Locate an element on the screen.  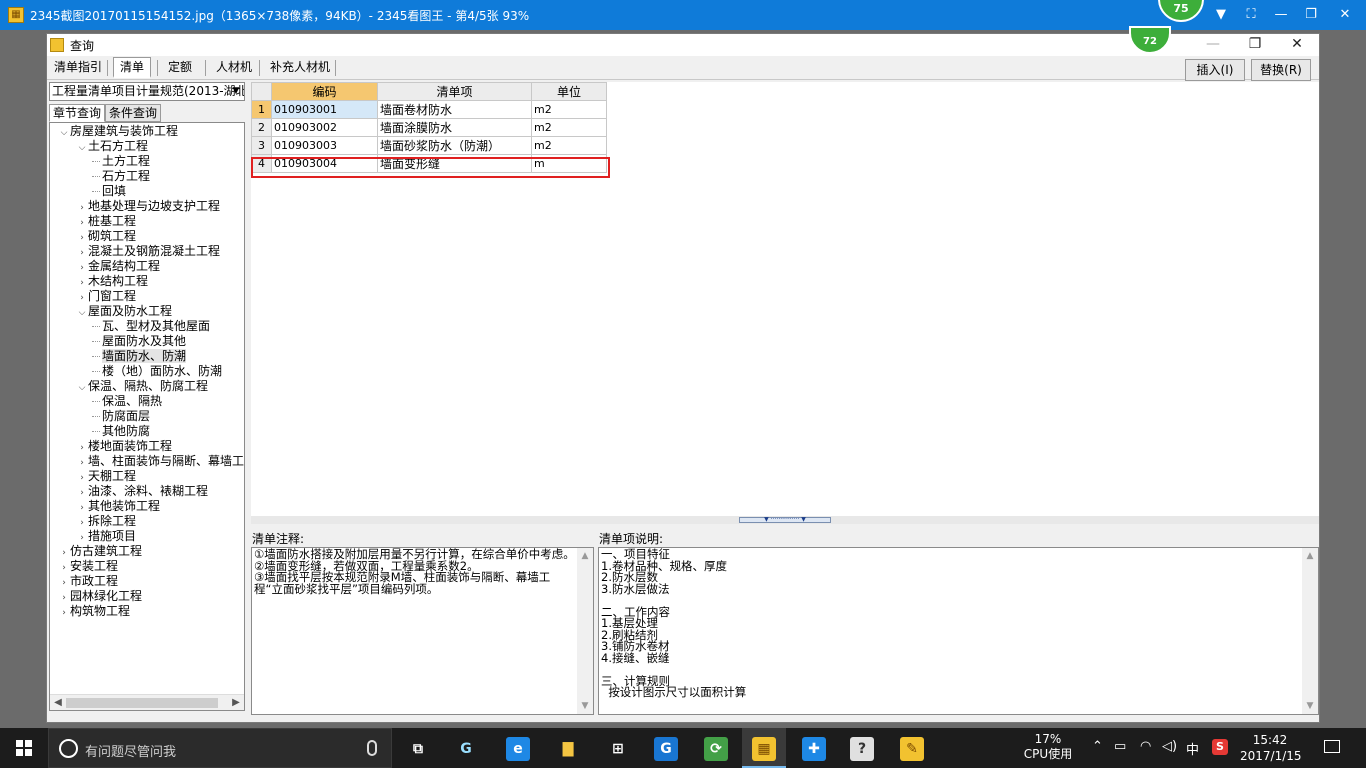
tree-item: › 安装工程 is located at coordinates (88, 566).